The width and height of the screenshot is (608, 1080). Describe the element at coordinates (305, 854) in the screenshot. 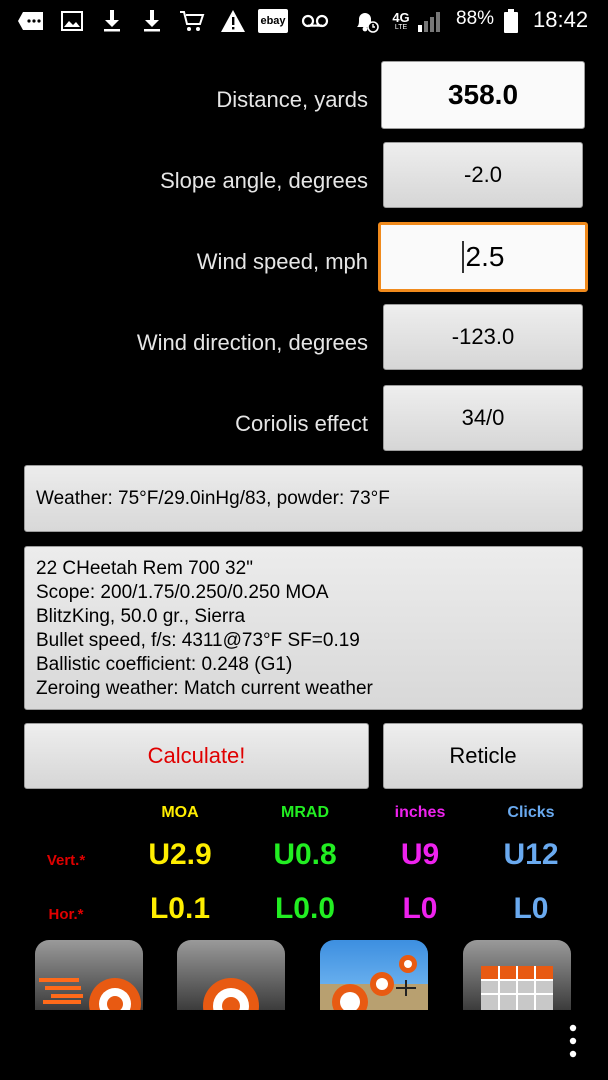

I see `vert-mrad-value: U0.8` at that location.